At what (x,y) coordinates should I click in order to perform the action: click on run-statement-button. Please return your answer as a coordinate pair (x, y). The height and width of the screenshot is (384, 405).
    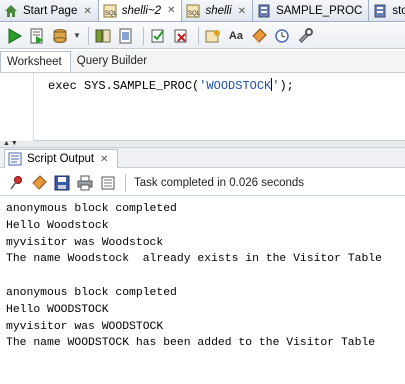
    Looking at the image, I should click on (14, 36).